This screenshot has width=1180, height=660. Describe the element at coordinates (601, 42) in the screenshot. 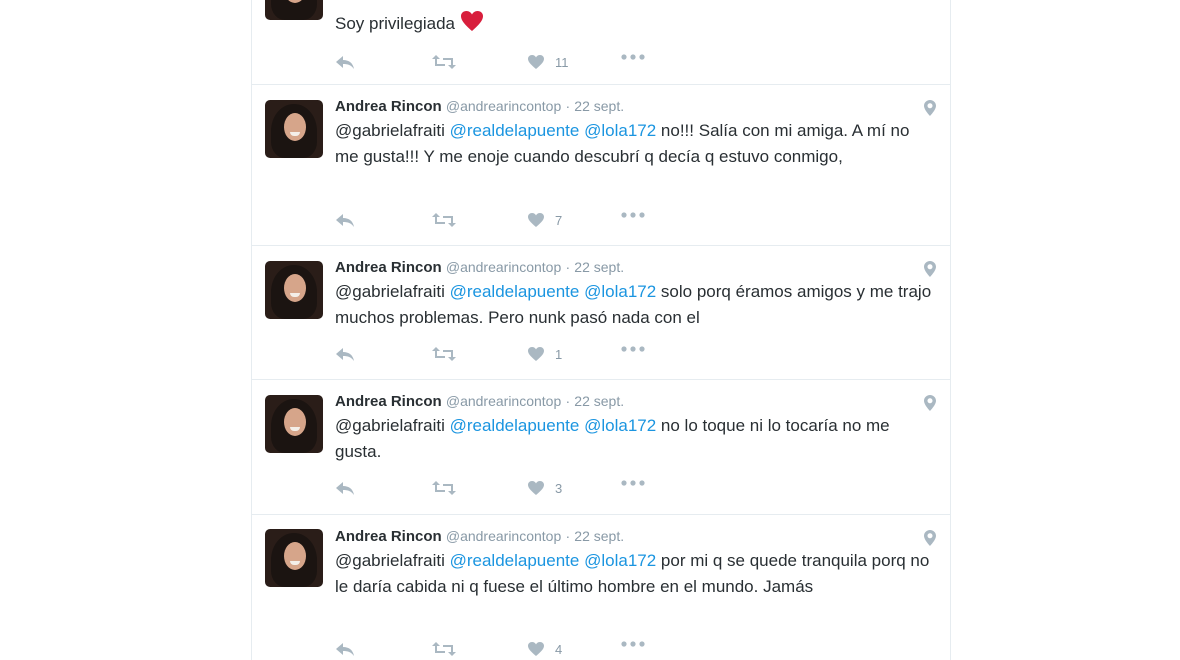

I see `tweet-partial: Soy privilegiada 11` at that location.